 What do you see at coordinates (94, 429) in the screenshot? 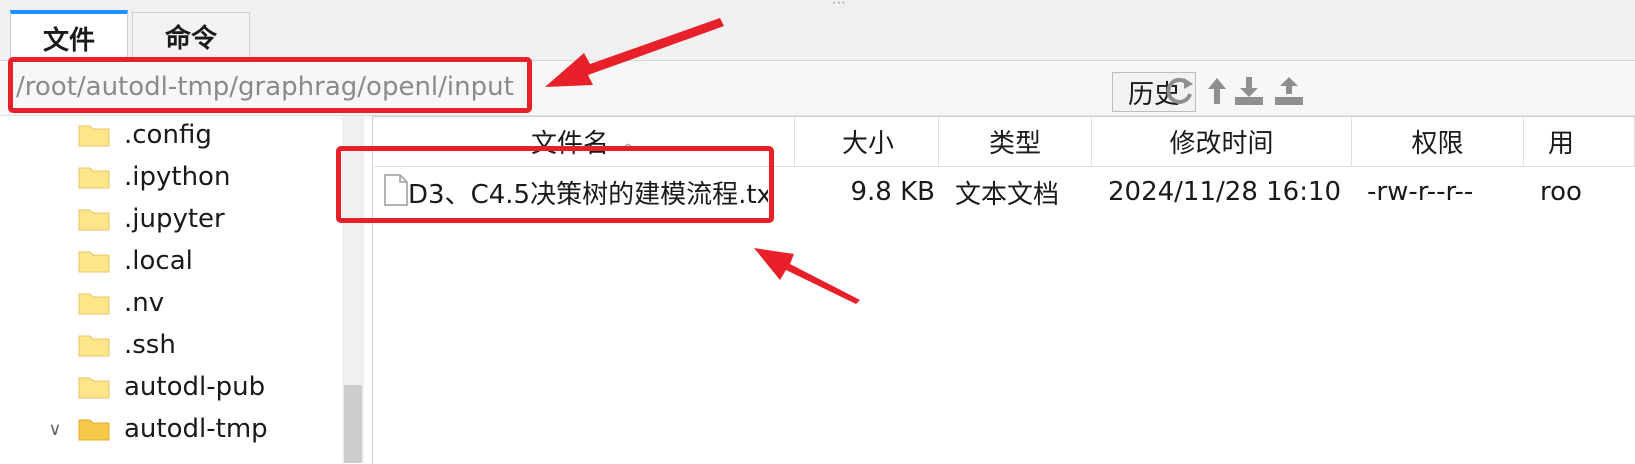
I see `folder-open-icon` at bounding box center [94, 429].